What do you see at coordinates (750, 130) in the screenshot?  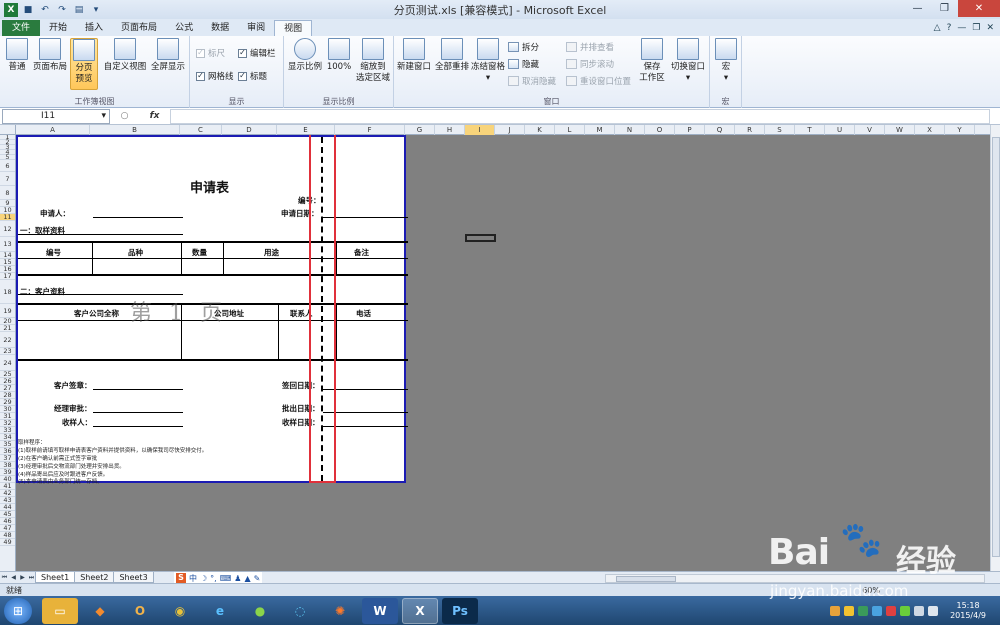 I see `column-header: R` at bounding box center [750, 130].